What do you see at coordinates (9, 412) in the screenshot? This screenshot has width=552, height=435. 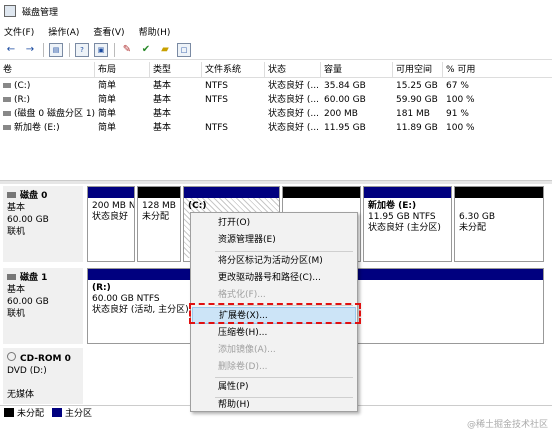 I see `legend-swatch-unallocated` at bounding box center [9, 412].